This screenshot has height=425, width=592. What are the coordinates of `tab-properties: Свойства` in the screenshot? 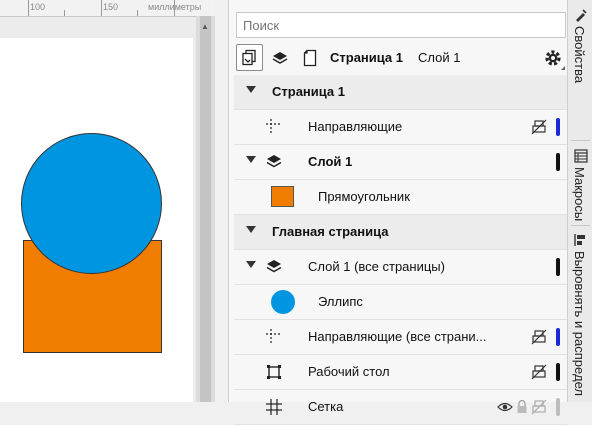 It's located at (580, 72).